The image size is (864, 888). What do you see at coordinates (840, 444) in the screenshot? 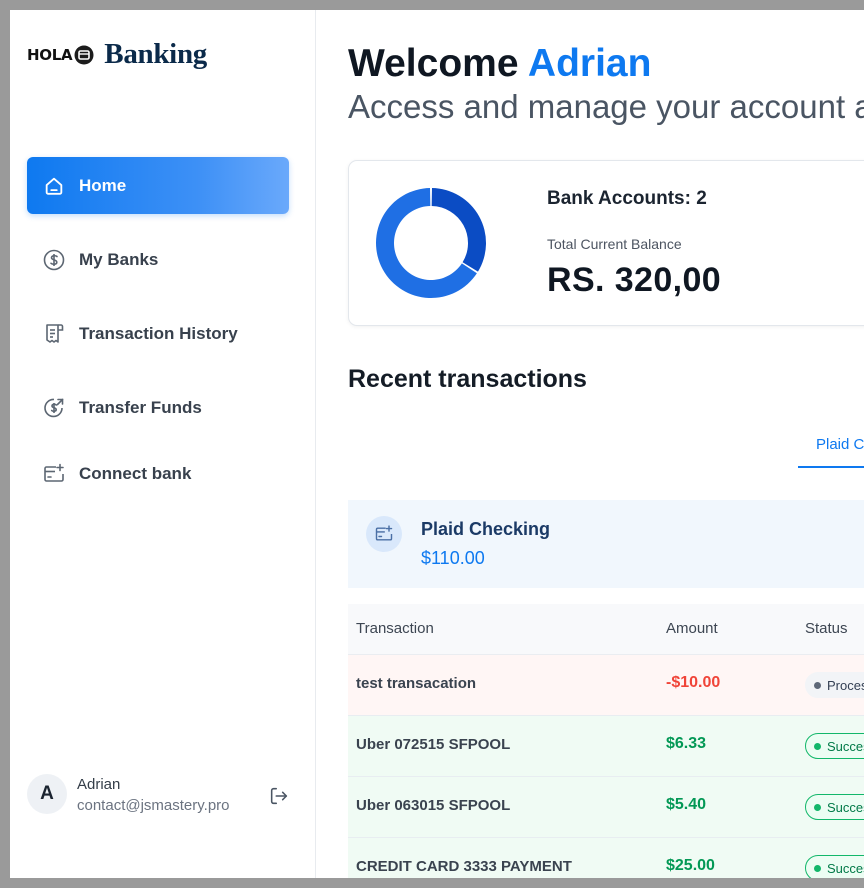
I see `tab-label: Plaid C` at bounding box center [840, 444].